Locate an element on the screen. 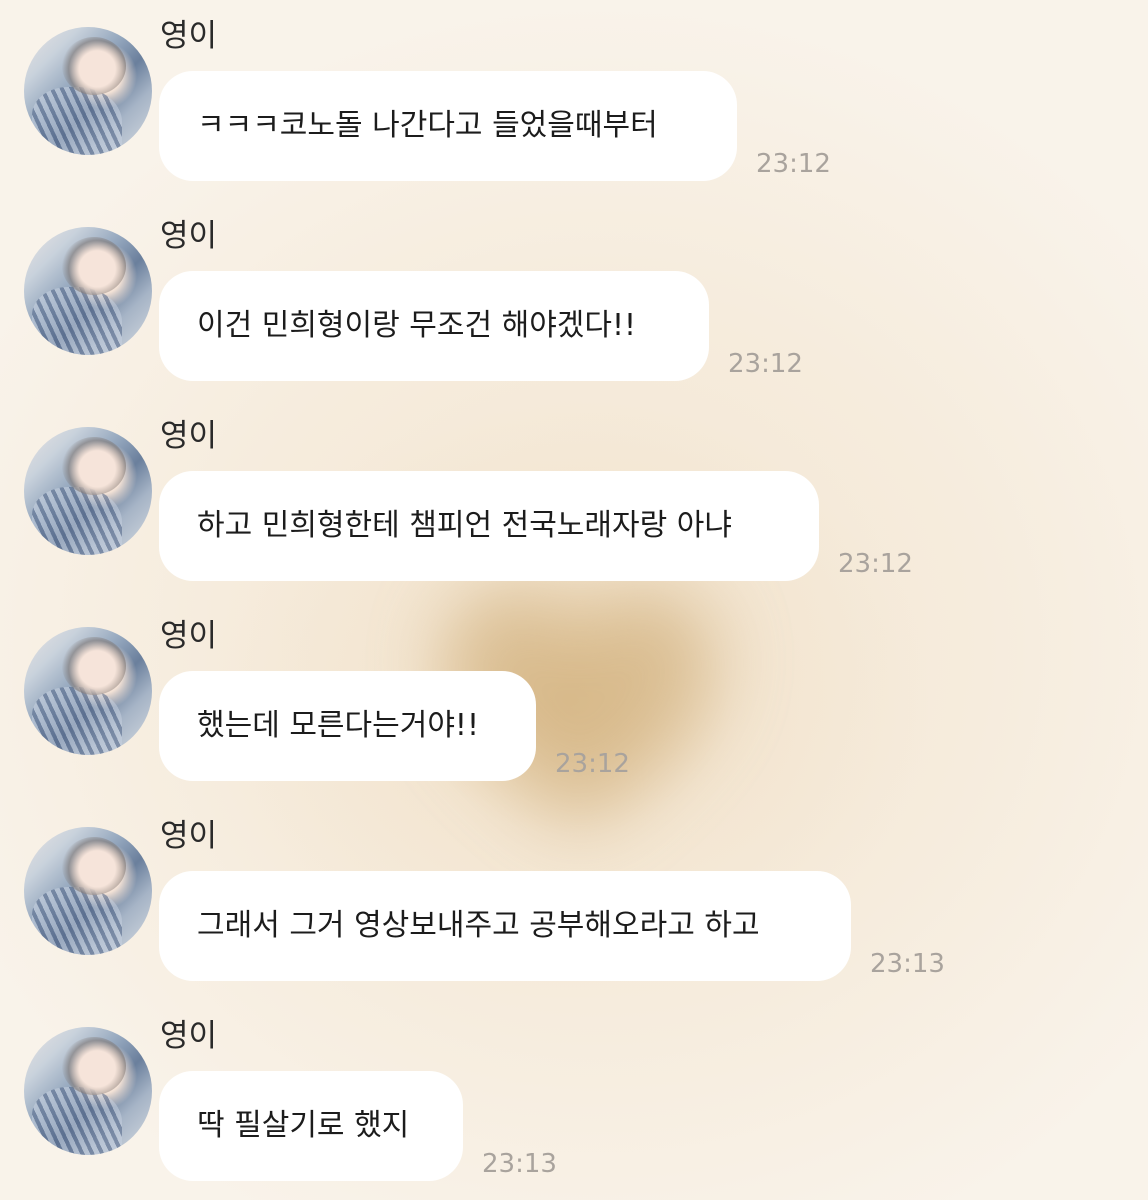 Image resolution: width=1148 pixels, height=1200 pixels. message-bubble: 했는데 모른다는거야!! is located at coordinates (347, 726).